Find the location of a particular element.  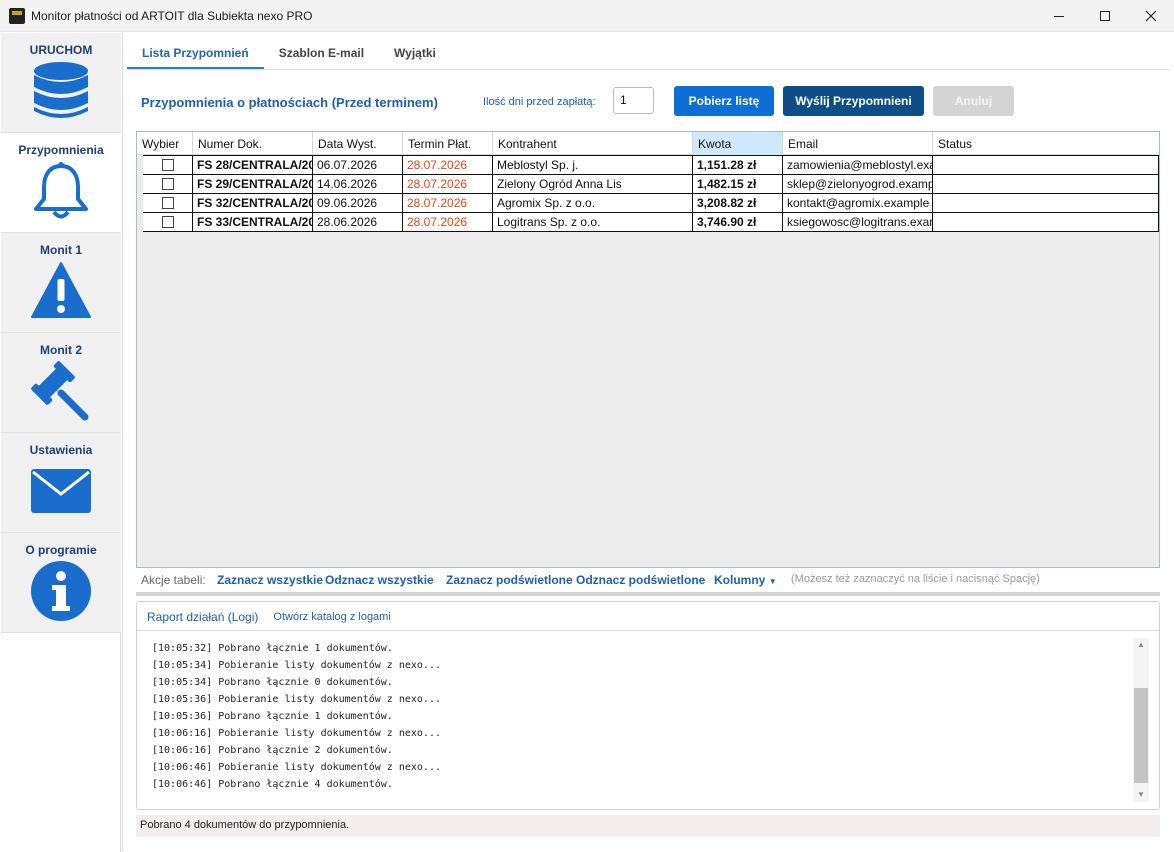

doc-number-cell: FS 29/CENTRALA/2026 is located at coordinates (253, 184).